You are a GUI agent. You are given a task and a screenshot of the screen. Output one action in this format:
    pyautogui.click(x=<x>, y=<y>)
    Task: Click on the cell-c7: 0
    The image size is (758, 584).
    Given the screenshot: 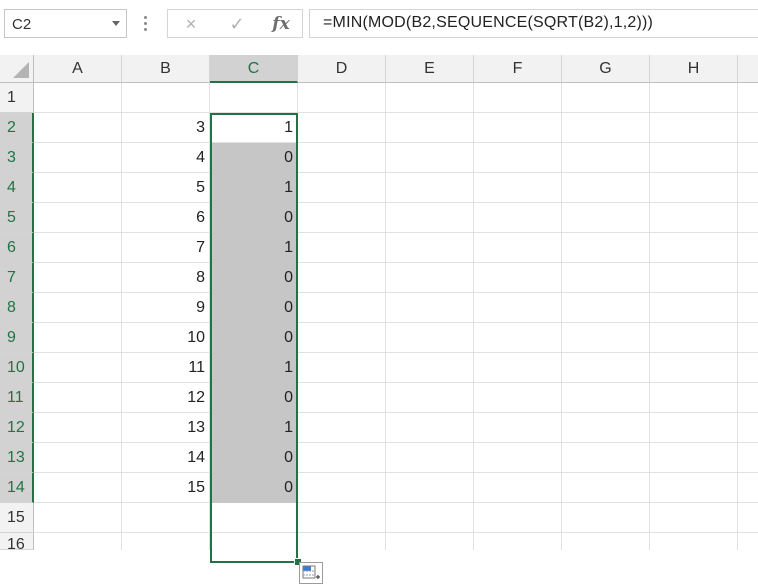 What is the action you would take?
    pyautogui.click(x=254, y=278)
    